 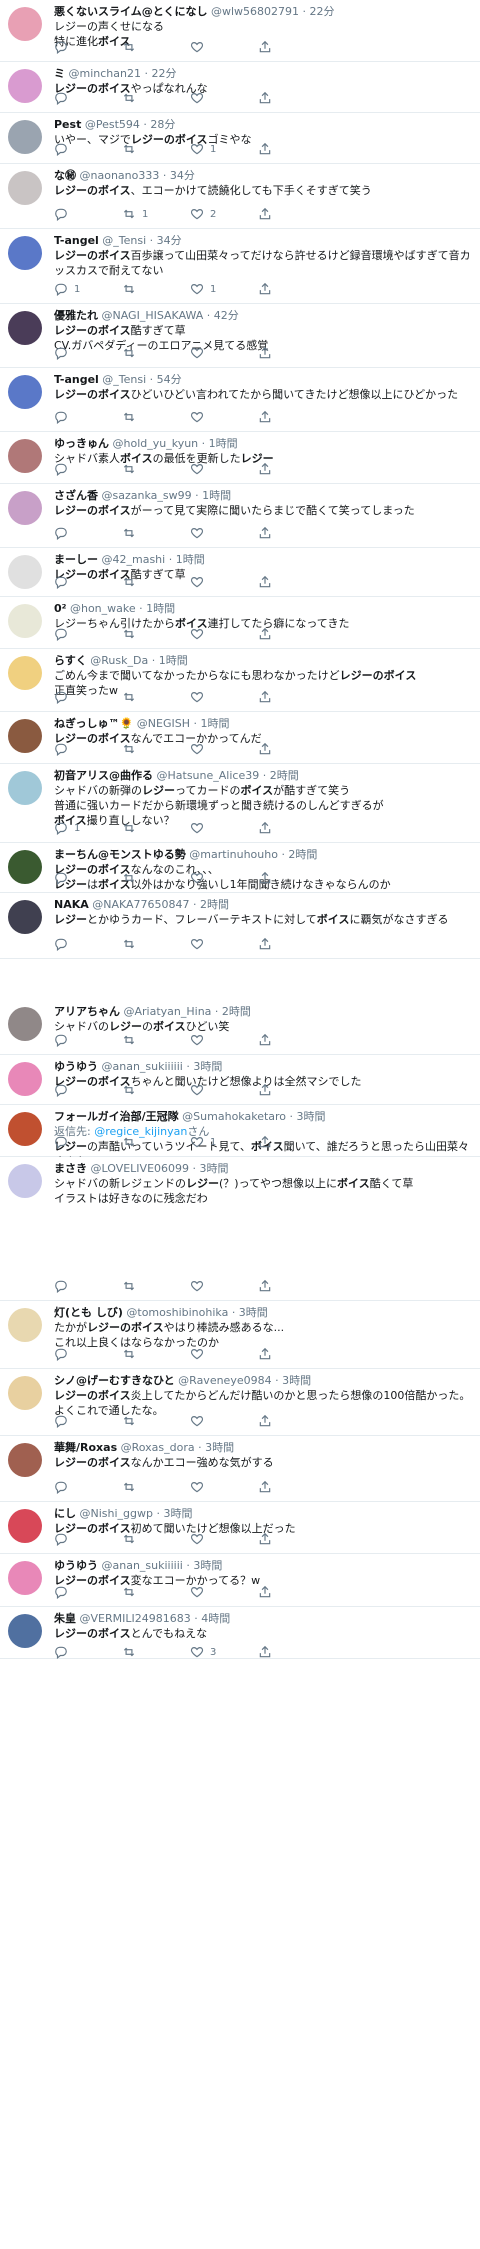 I want to click on user-name: Pest, so click(x=67, y=124).